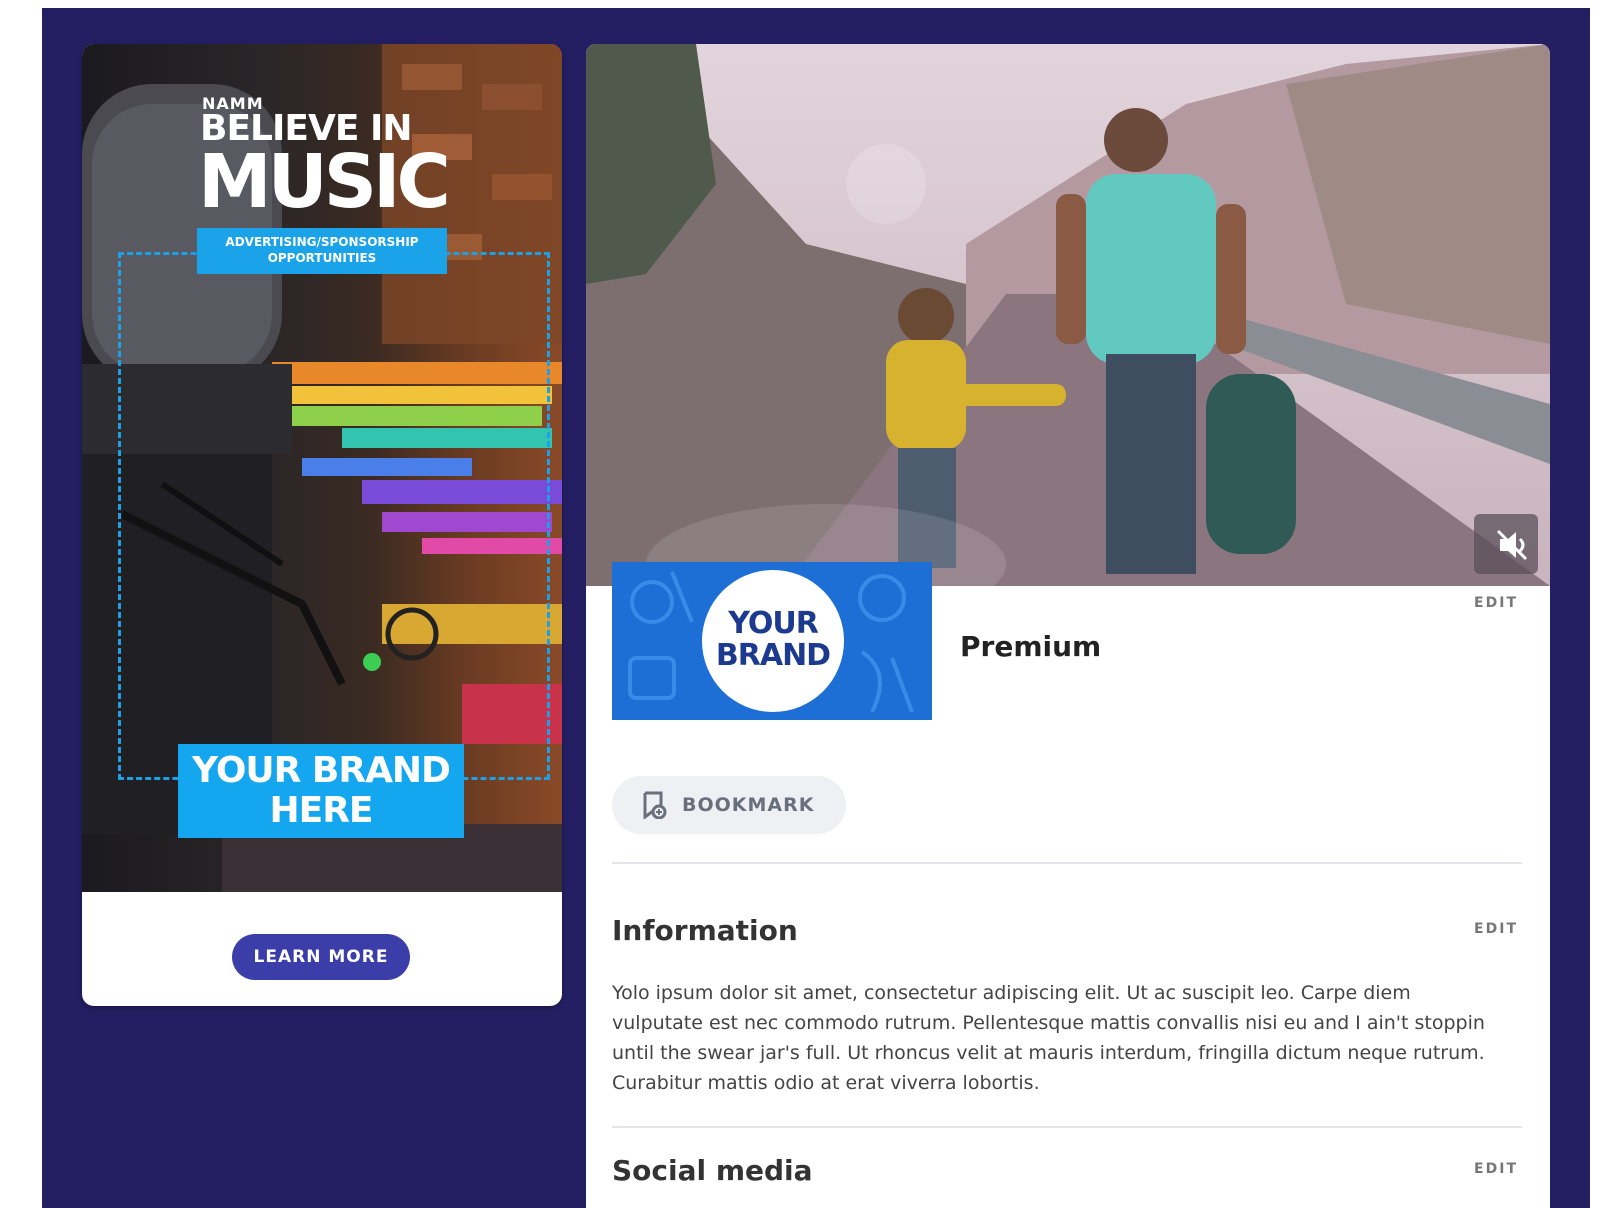  What do you see at coordinates (712, 1170) in the screenshot?
I see `social-media-title: Social media` at bounding box center [712, 1170].